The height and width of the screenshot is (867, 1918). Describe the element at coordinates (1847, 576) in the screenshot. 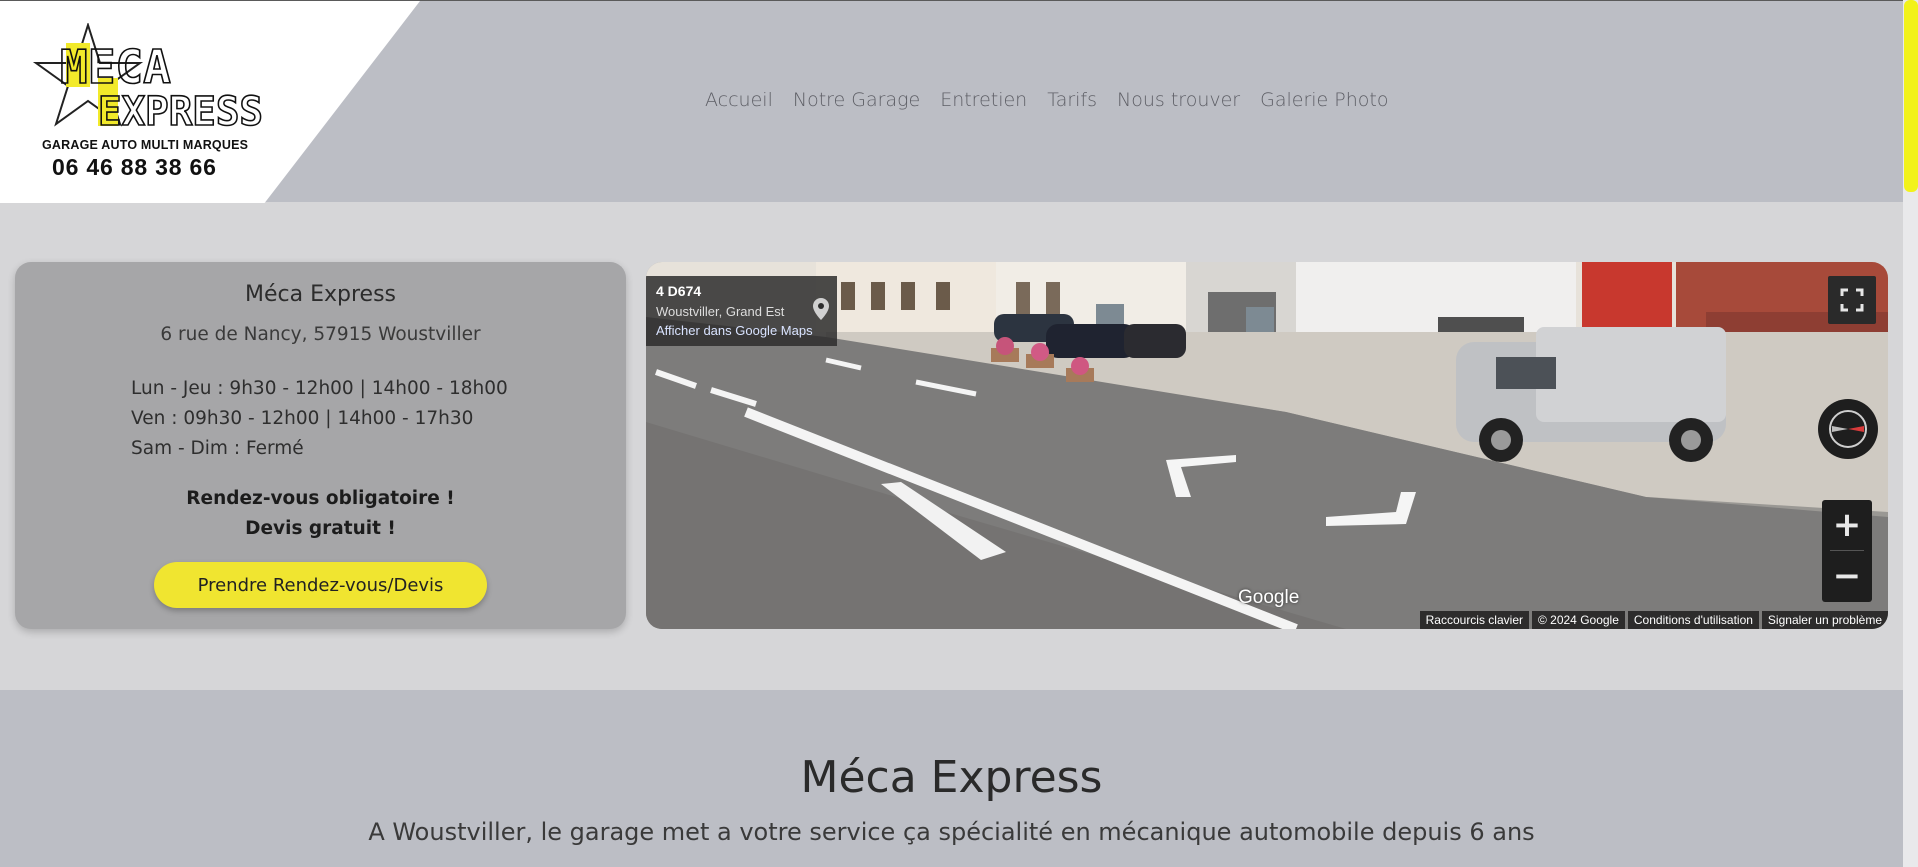

I see `zoom-out-button: −` at that location.